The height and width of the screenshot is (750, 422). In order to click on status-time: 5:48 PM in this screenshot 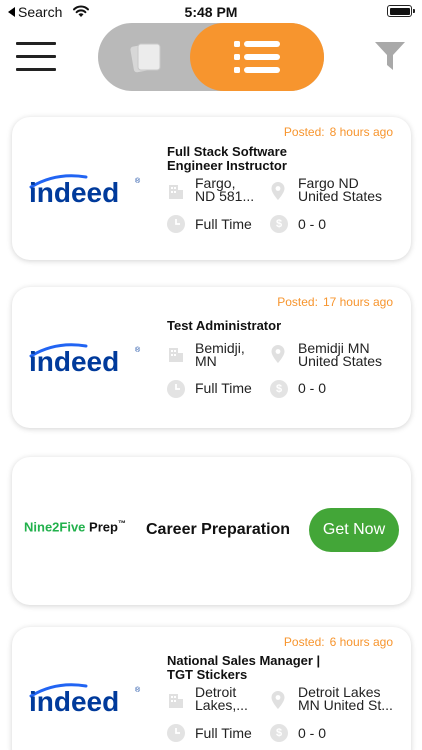, I will do `click(211, 12)`.